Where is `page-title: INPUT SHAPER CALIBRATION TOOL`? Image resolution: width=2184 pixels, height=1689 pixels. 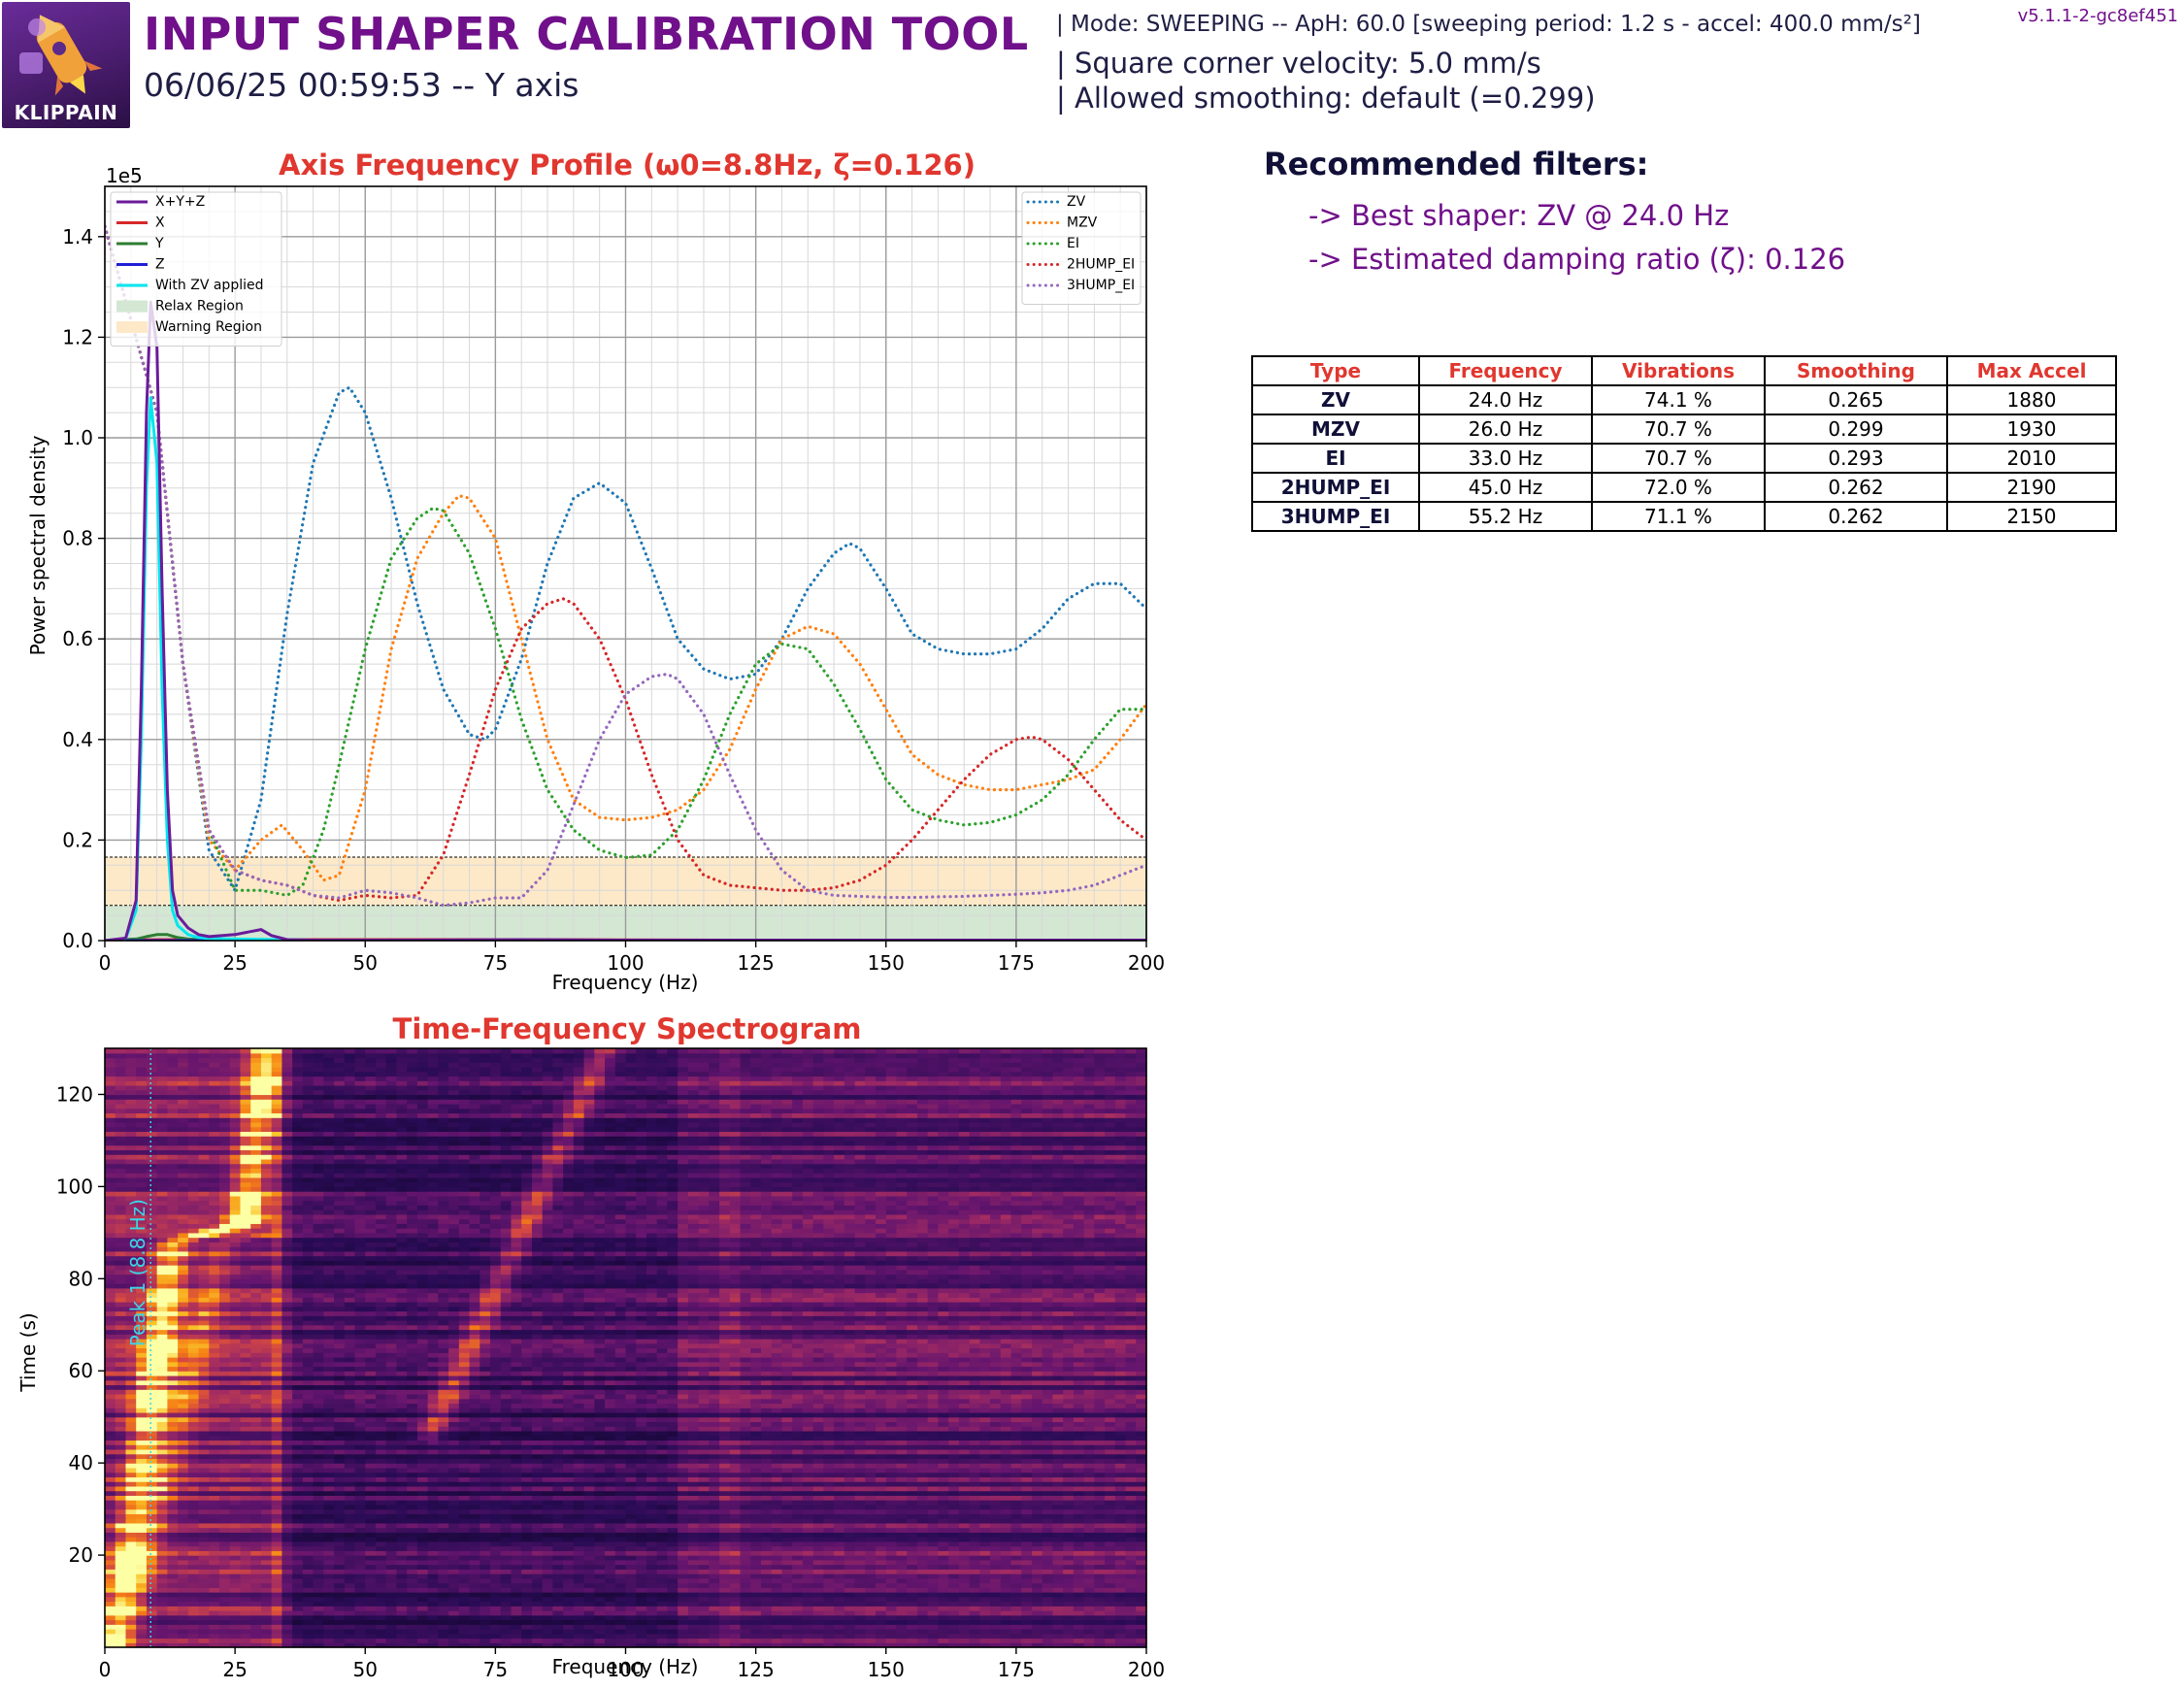
page-title: INPUT SHAPER CALIBRATION TOOL is located at coordinates (586, 34).